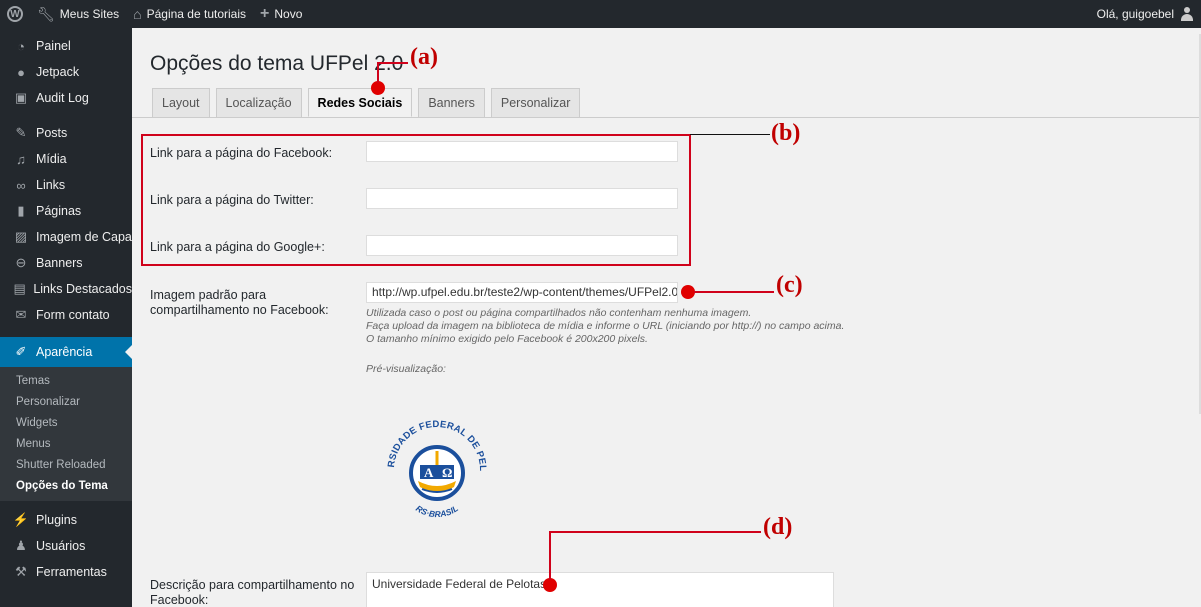  What do you see at coordinates (56, 520) in the screenshot?
I see `menu-label: Plugins` at bounding box center [56, 520].